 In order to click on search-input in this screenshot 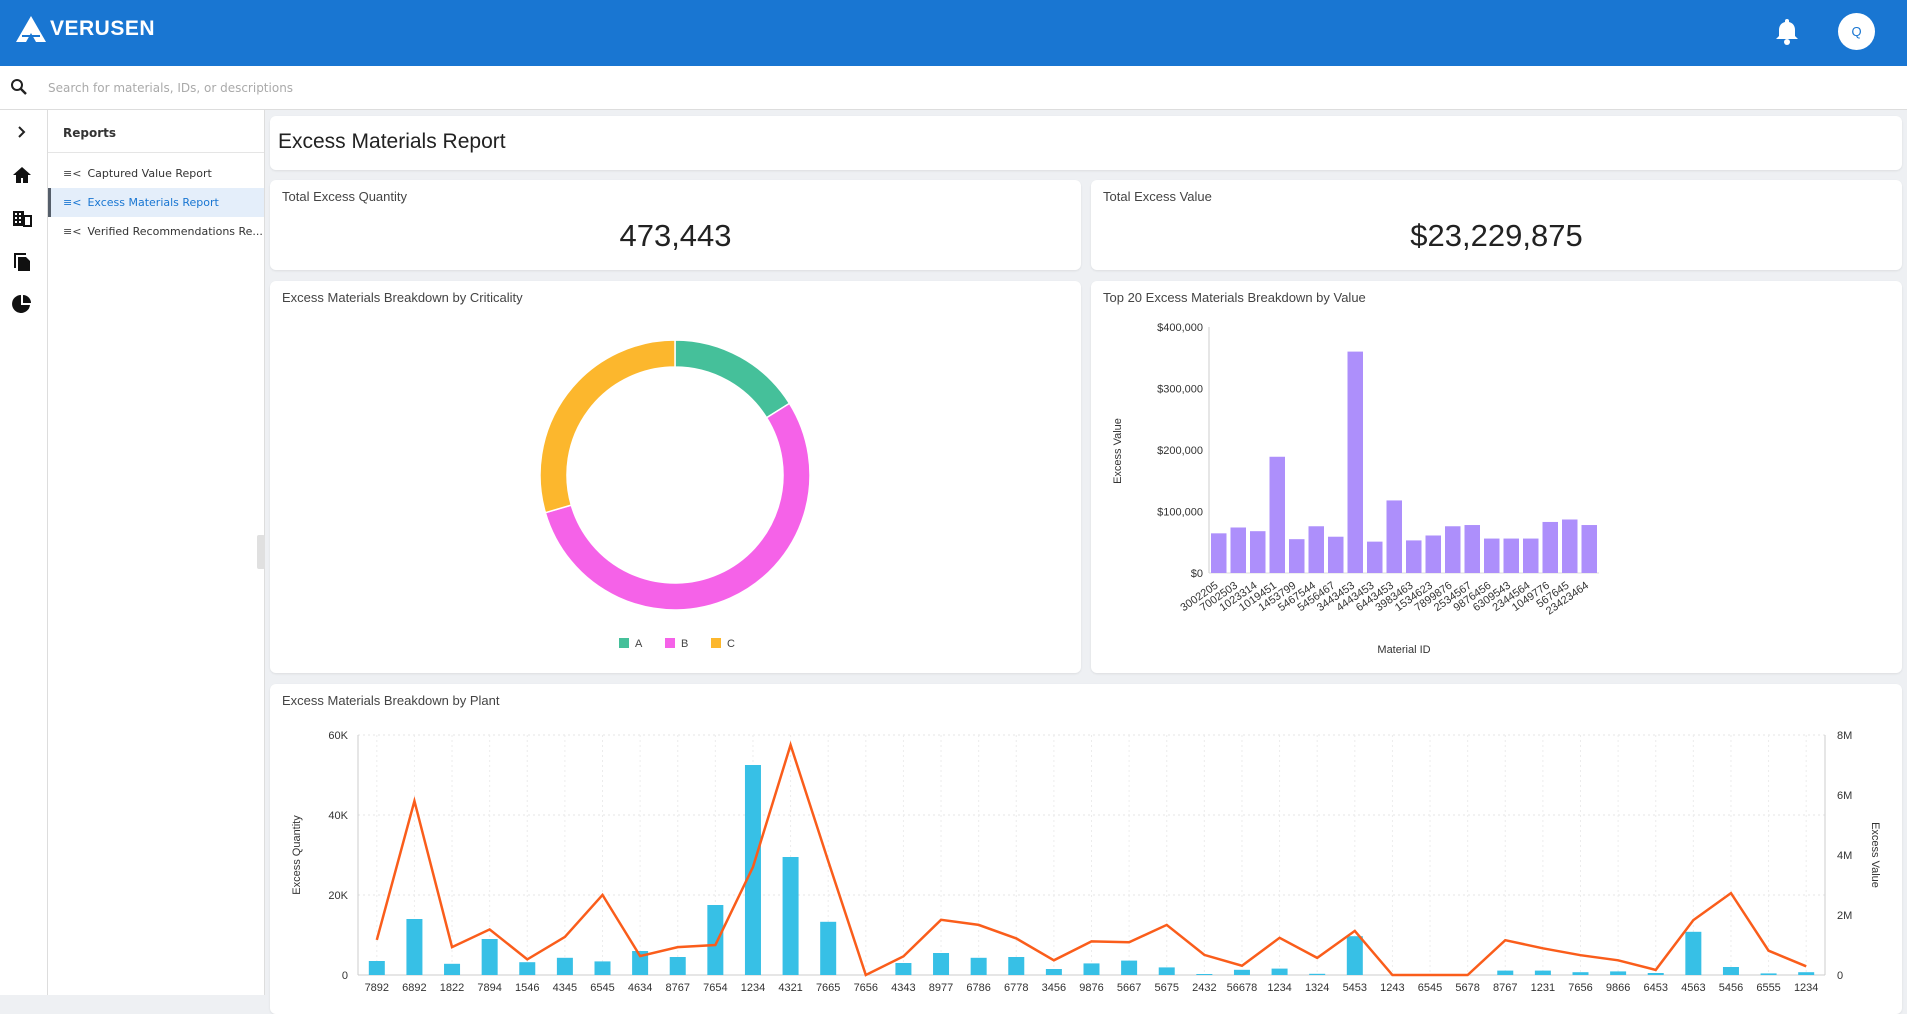, I will do `click(348, 88)`.